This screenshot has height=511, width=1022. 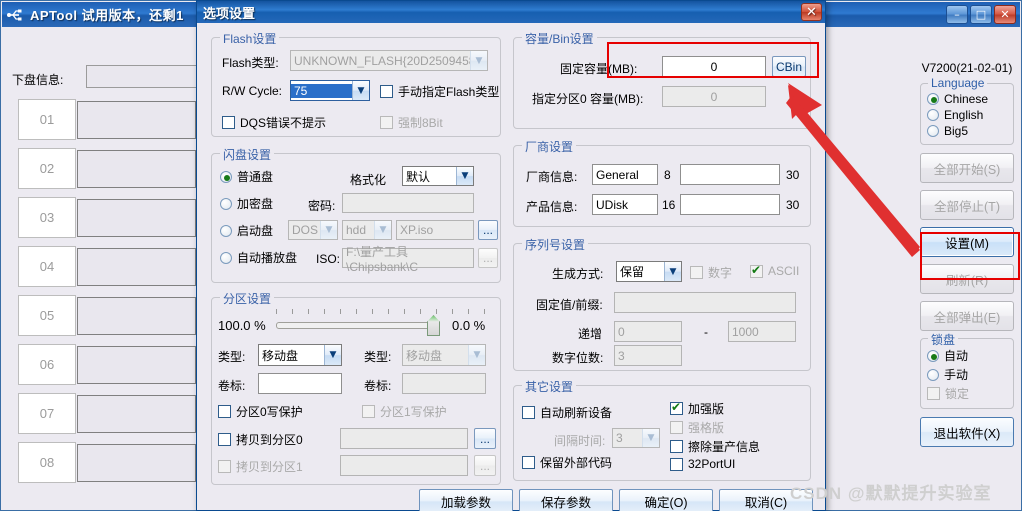 What do you see at coordinates (246, 230) in the screenshot?
I see `udisk-mode-bootable: 启动盘` at bounding box center [246, 230].